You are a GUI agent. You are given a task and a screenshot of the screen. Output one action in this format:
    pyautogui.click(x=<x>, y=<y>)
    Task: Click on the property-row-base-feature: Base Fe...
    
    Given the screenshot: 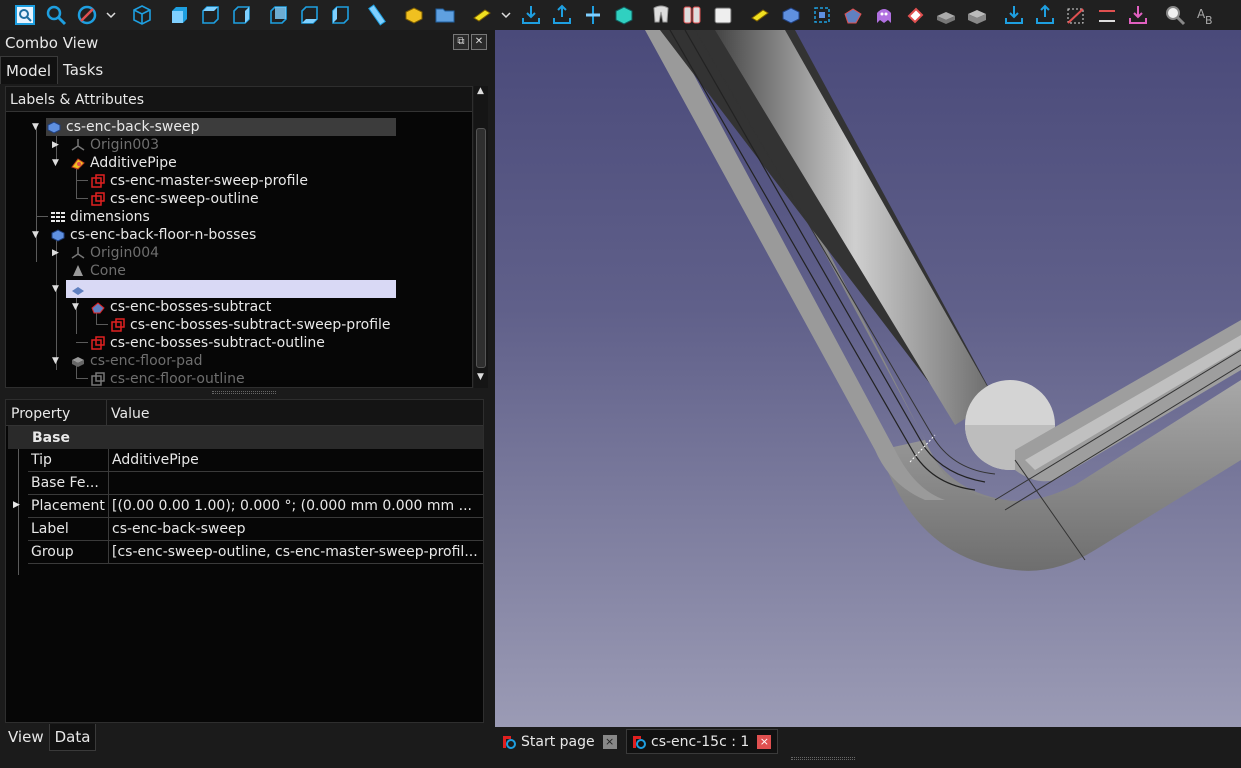 What is the action you would take?
    pyautogui.click(x=255, y=483)
    